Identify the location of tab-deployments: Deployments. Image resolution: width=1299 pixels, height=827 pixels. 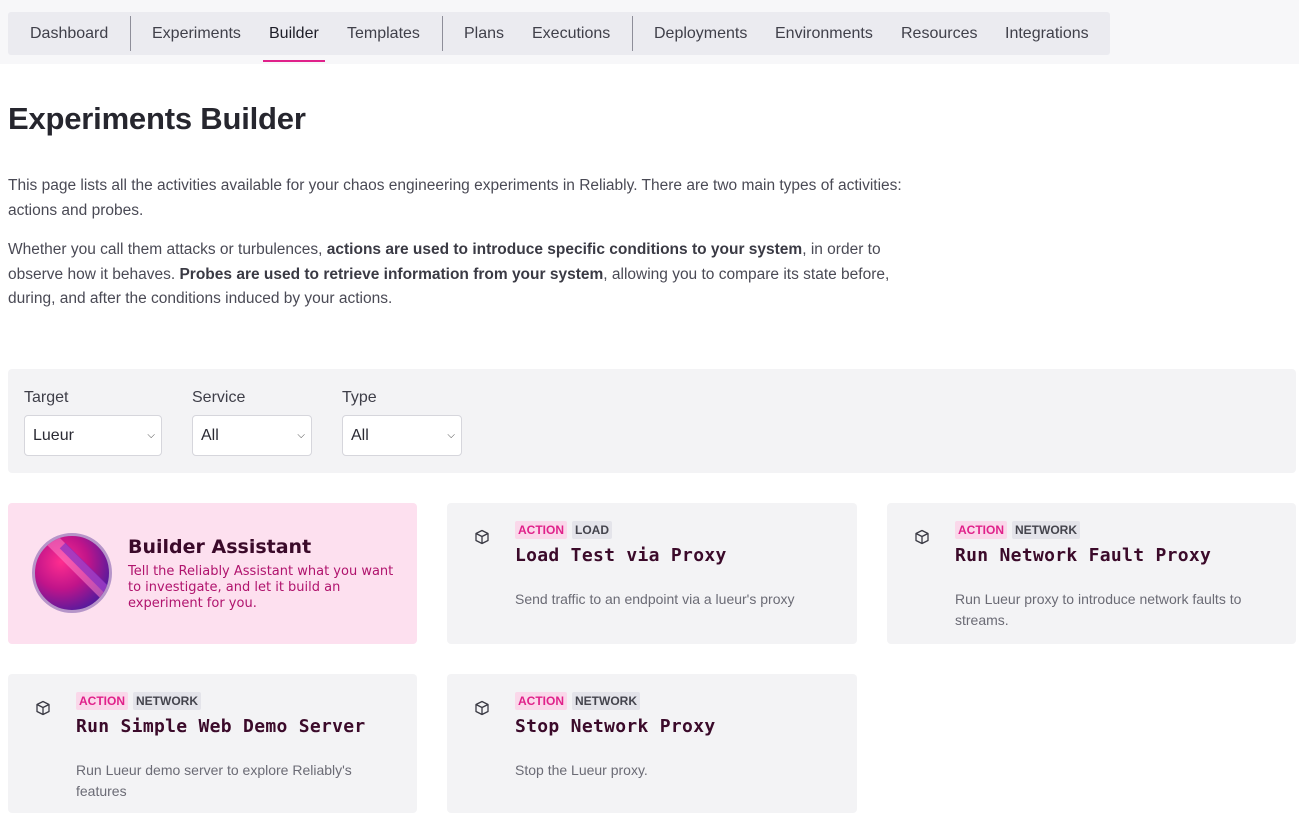
(700, 33).